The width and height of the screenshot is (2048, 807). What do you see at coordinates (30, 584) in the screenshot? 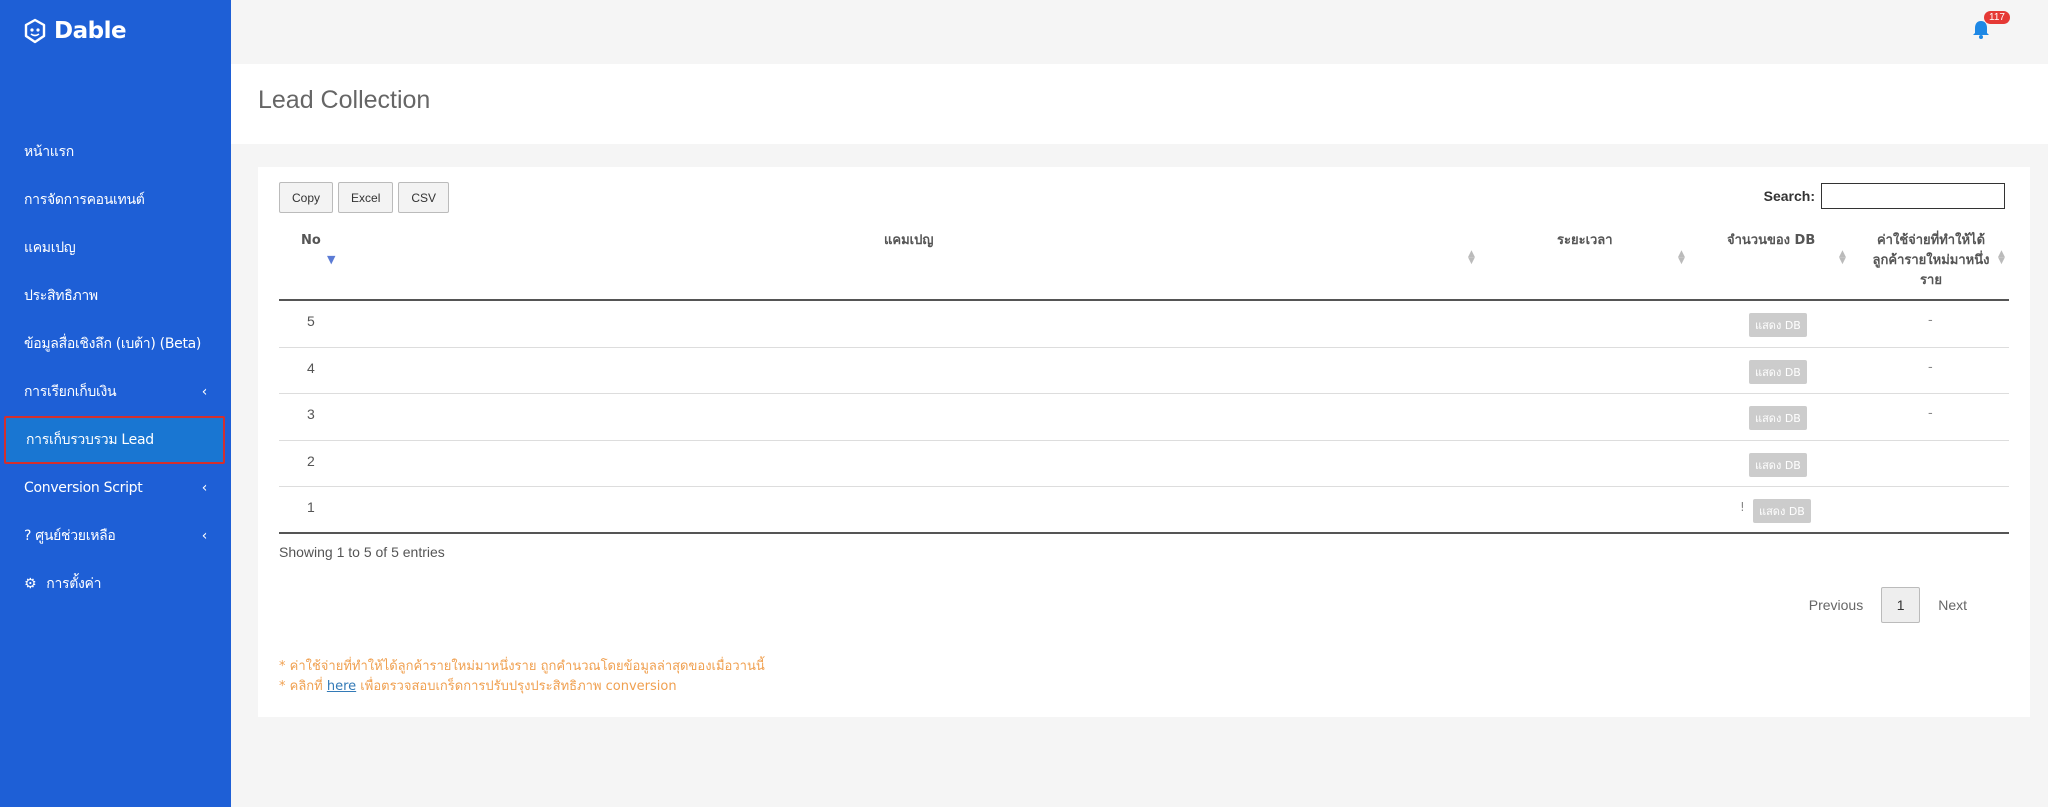
I see `gear-icon: ⚙` at bounding box center [30, 584].